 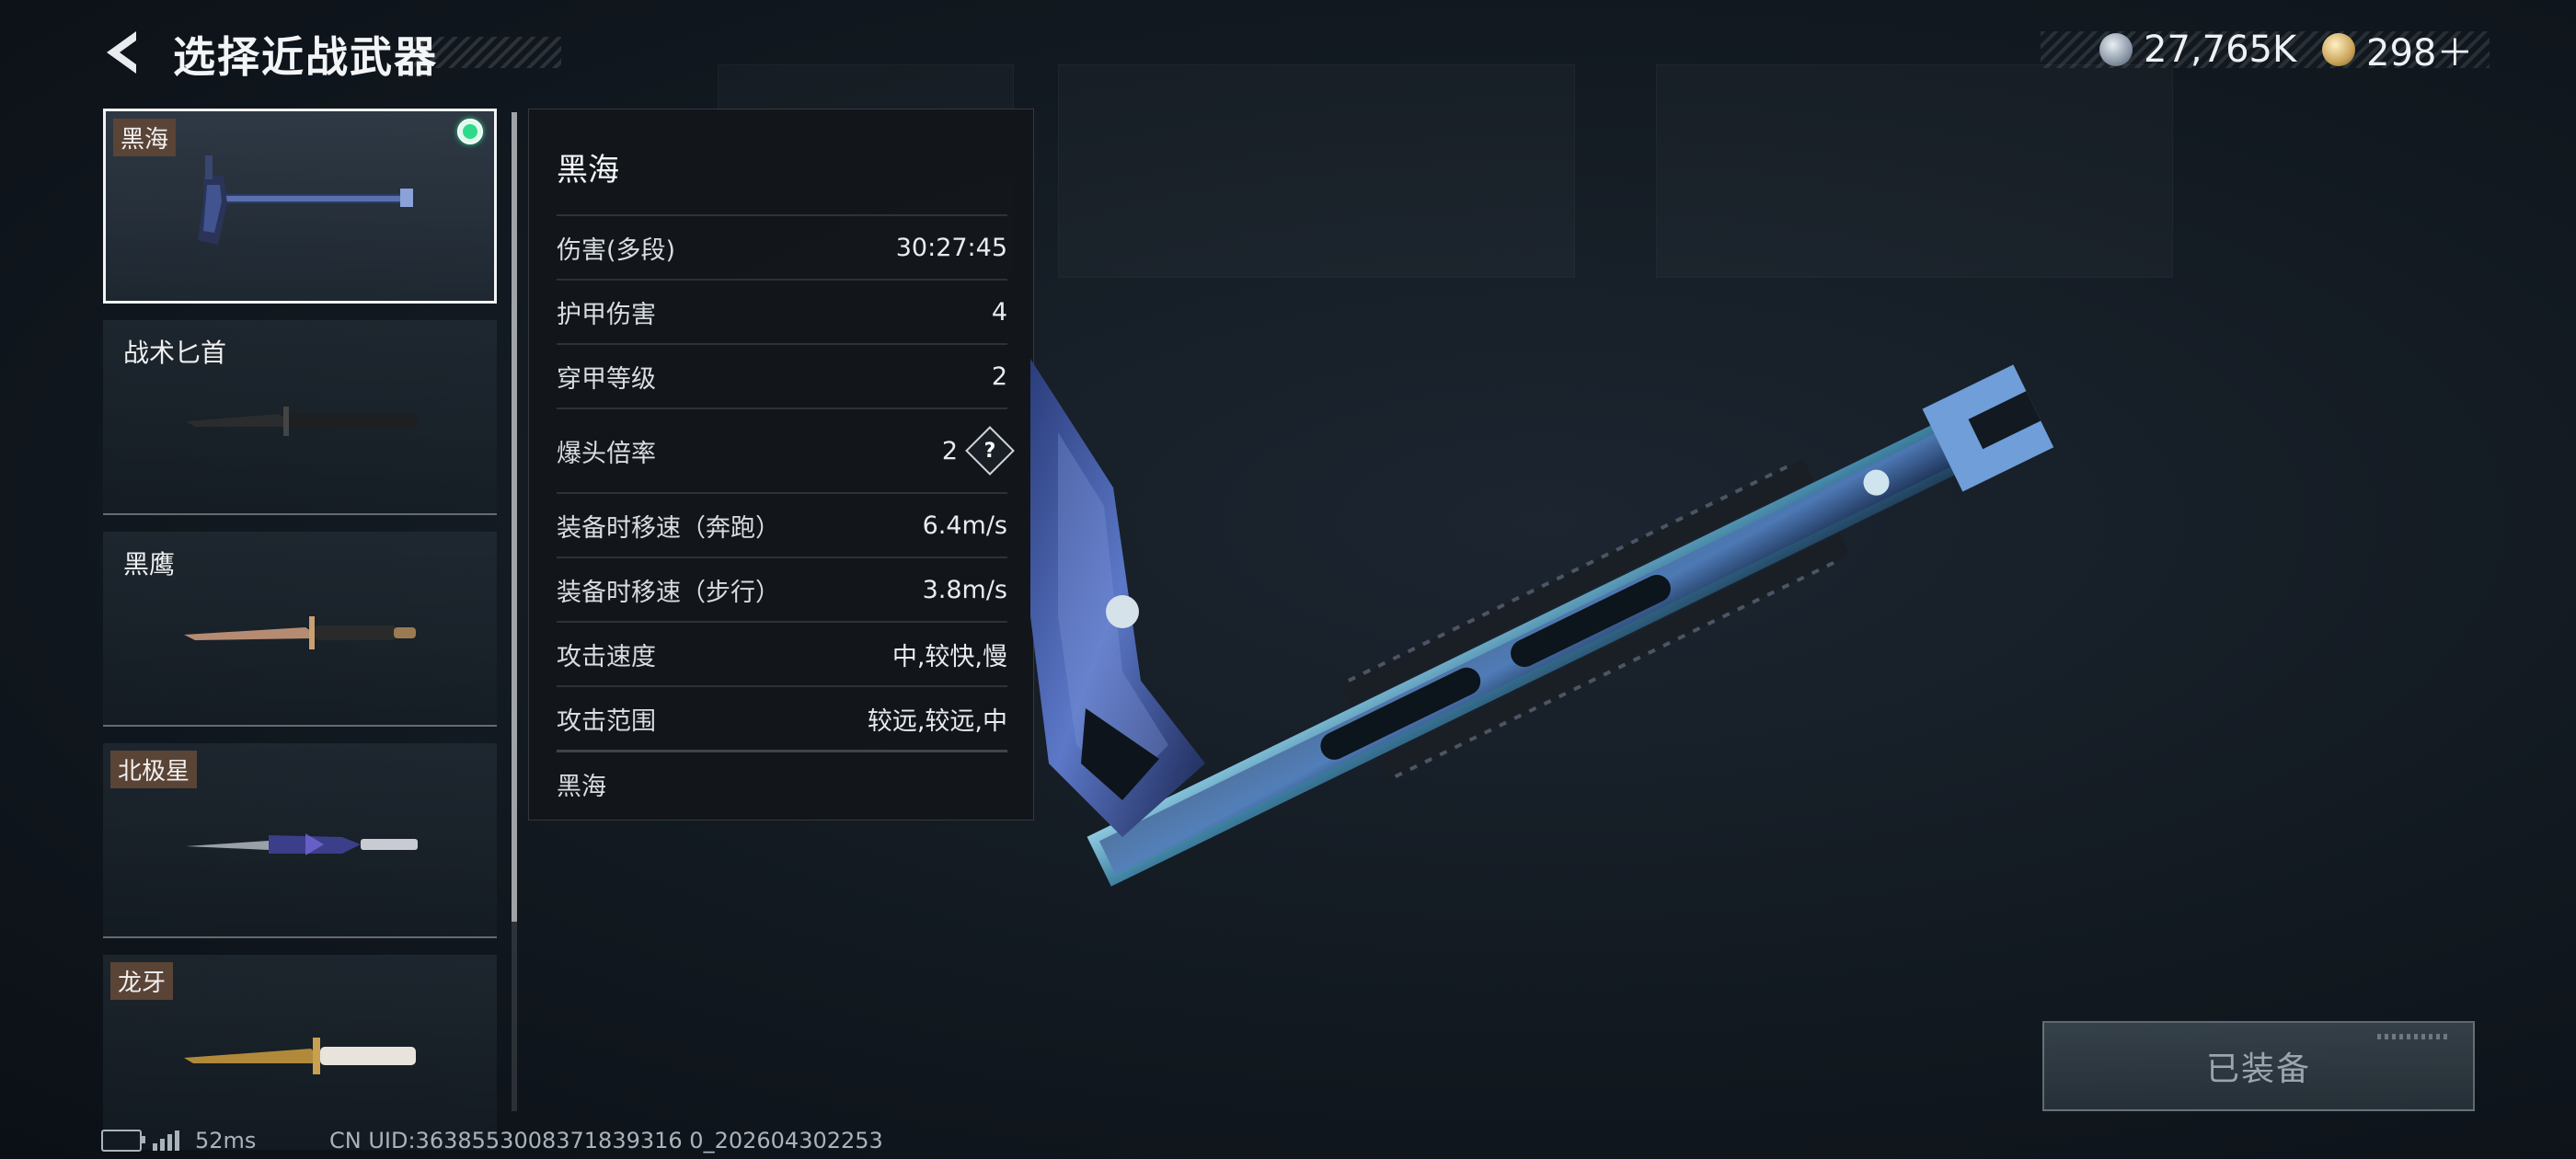 What do you see at coordinates (606, 721) in the screenshot?
I see `stat-label: 攻击范围` at bounding box center [606, 721].